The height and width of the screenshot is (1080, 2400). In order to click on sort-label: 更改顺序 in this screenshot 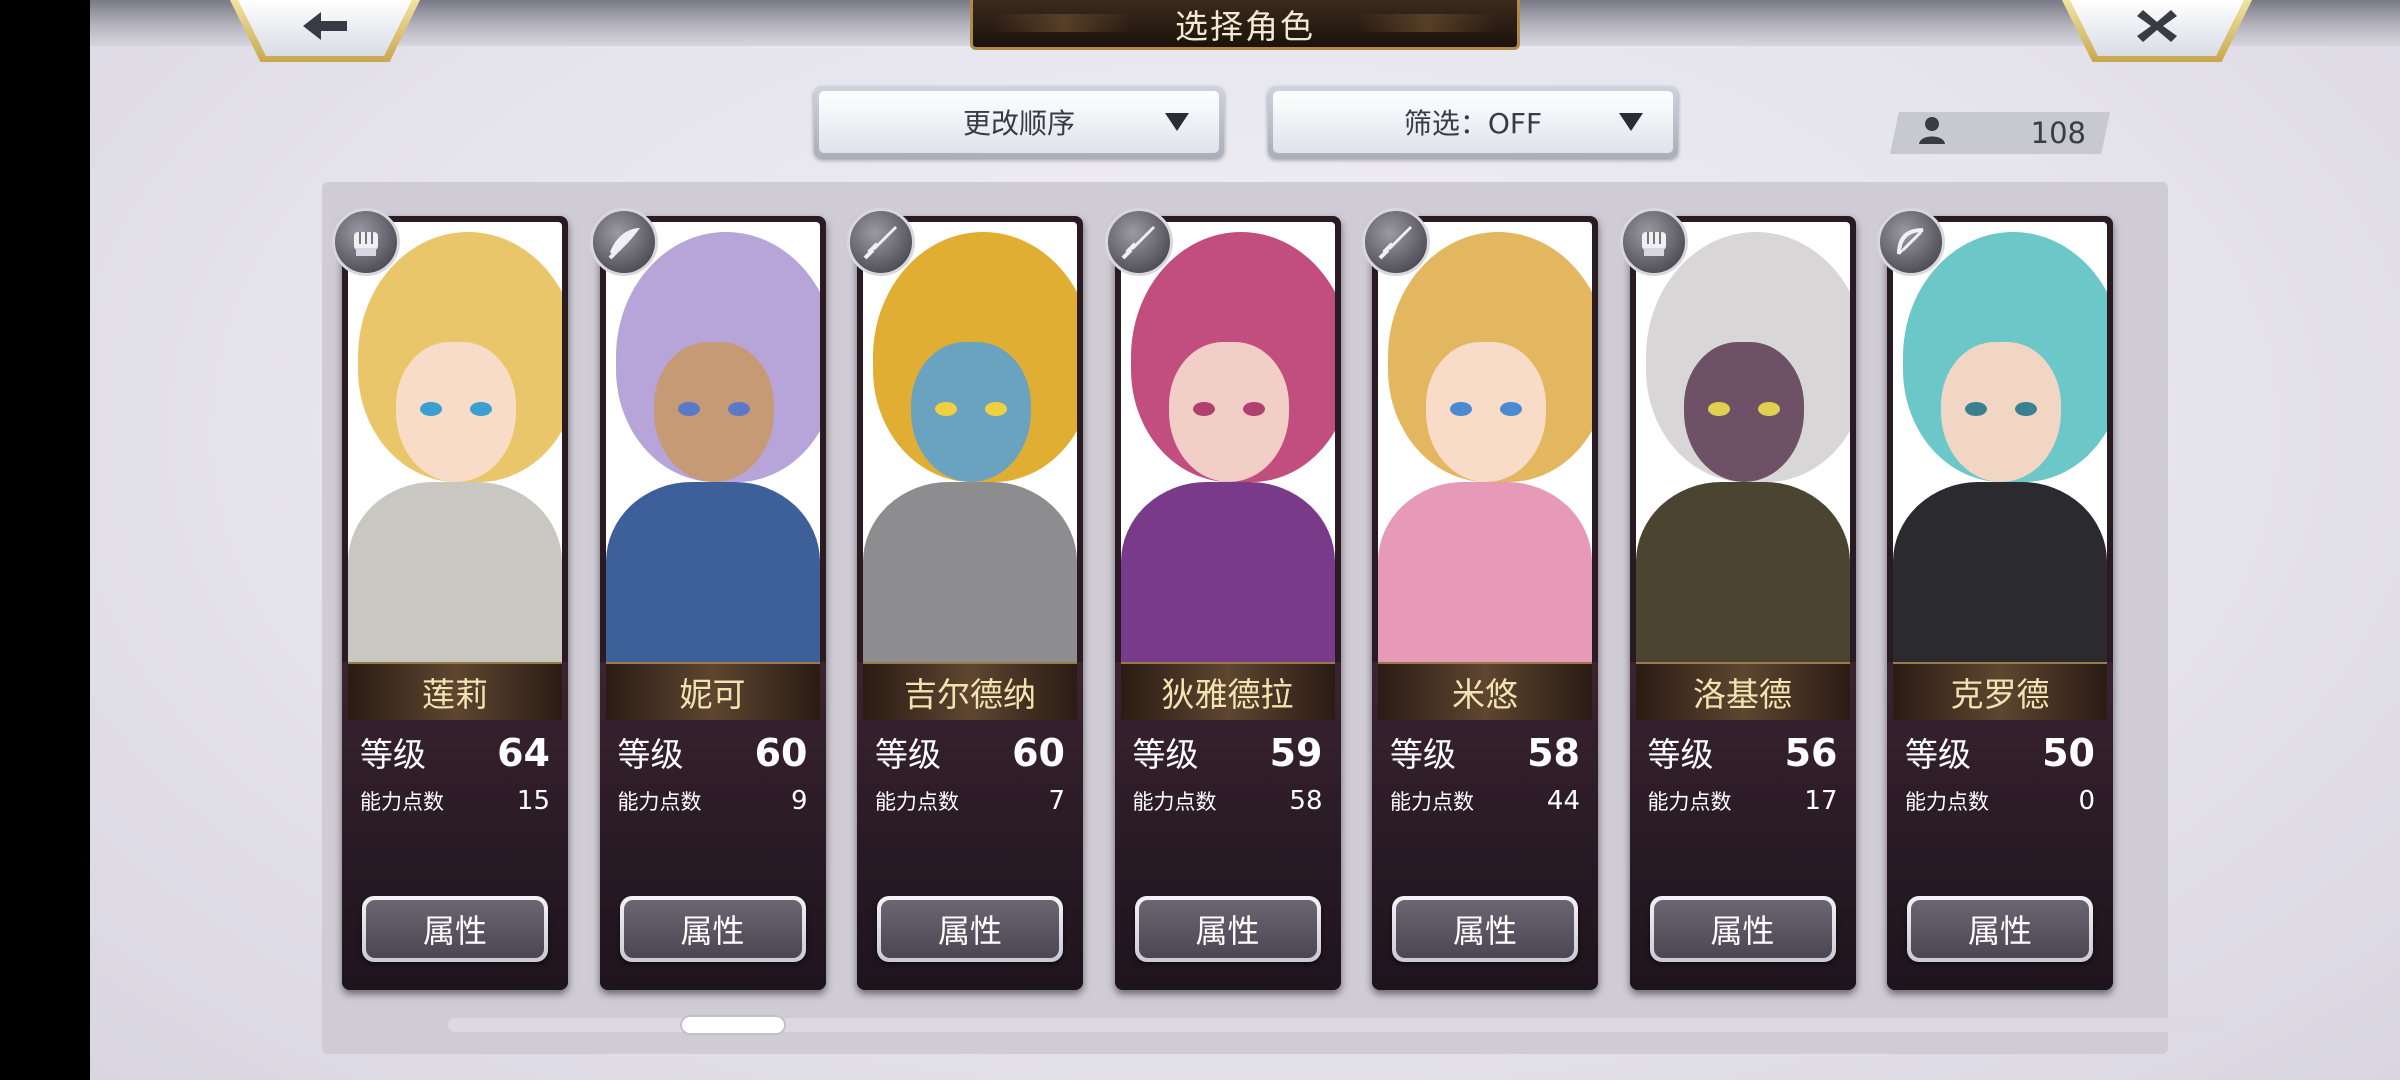, I will do `click(1018, 123)`.